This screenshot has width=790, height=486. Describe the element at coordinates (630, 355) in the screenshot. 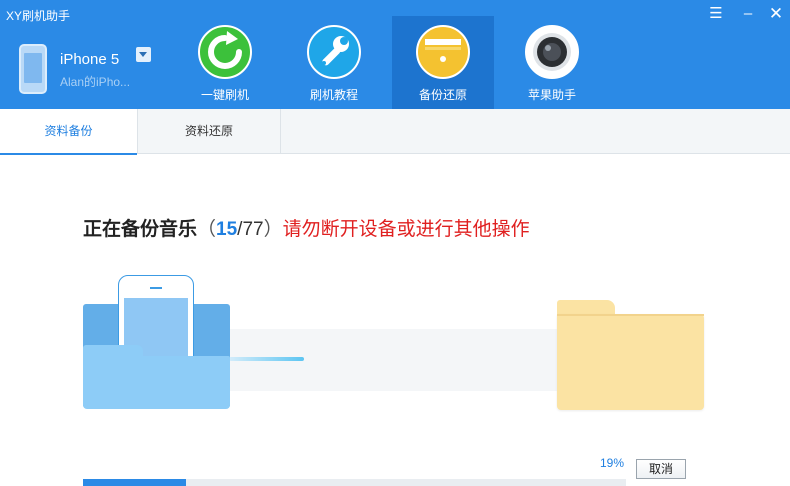

I see `destination-folder-icon` at that location.